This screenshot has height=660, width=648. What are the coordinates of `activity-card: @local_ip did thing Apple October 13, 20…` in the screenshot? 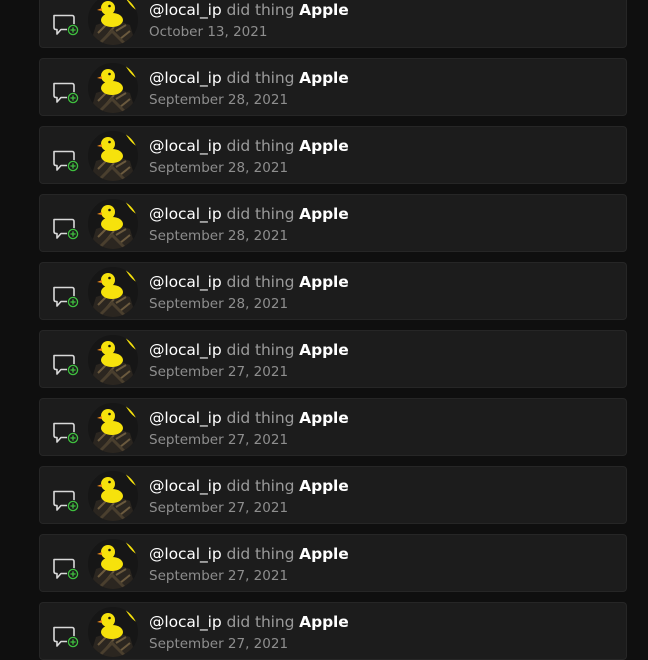 It's located at (333, 24).